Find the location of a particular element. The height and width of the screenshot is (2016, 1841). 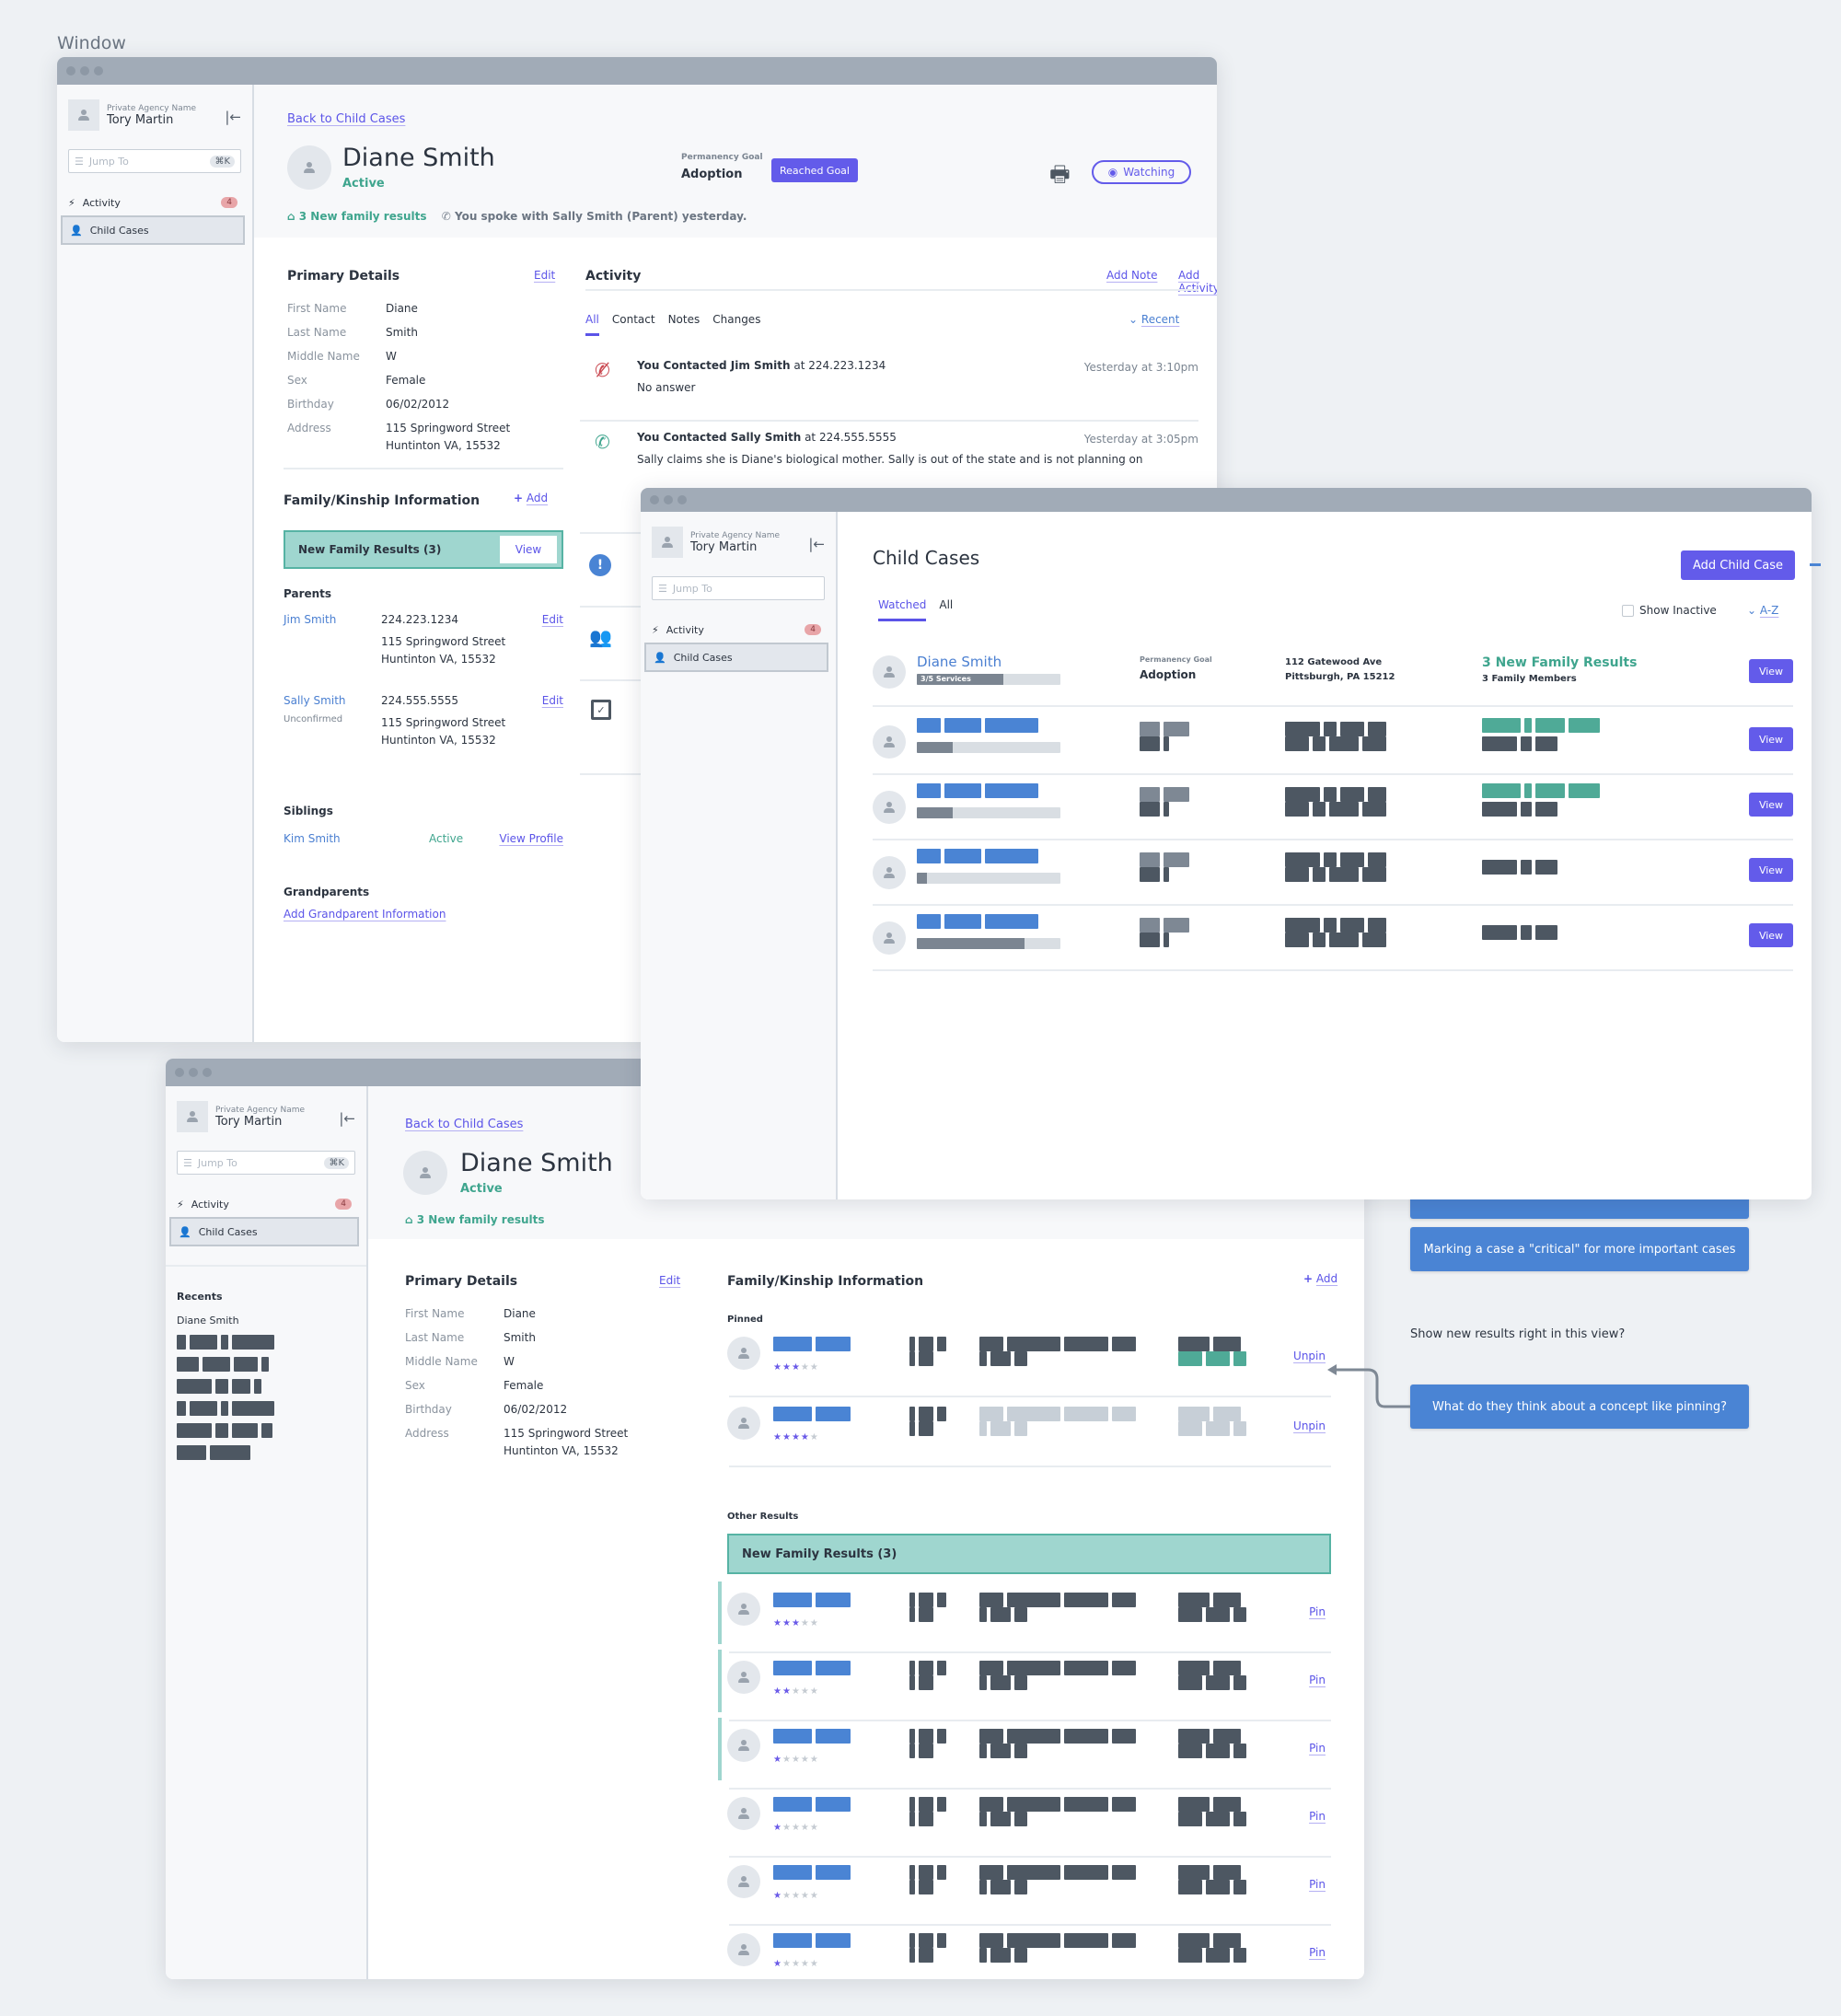

show-inactive-checkbox: Show Inactive is located at coordinates (1669, 610).